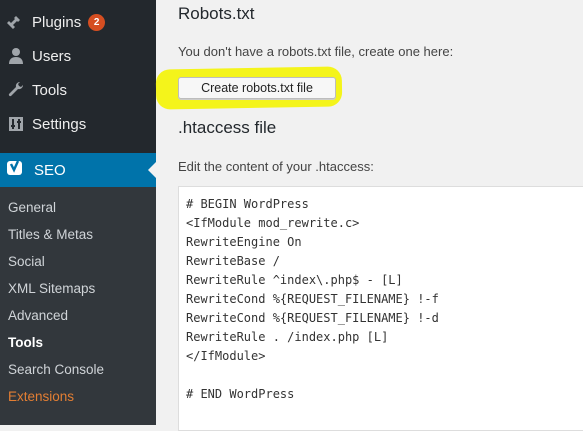 The width and height of the screenshot is (583, 431). Describe the element at coordinates (51, 288) in the screenshot. I see `submenu-item-xml-sitemaps: XML Sitemaps` at that location.